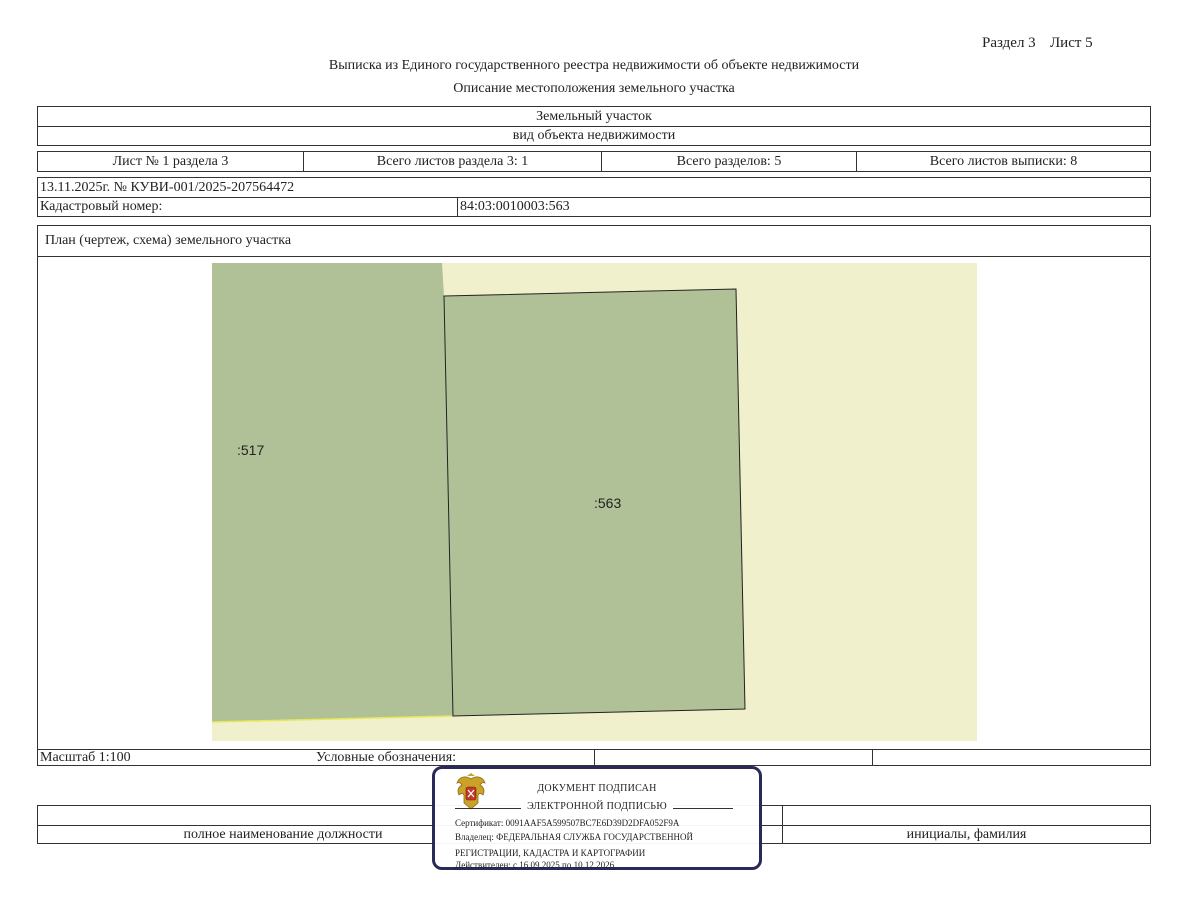 Image resolution: width=1188 pixels, height=918 pixels. Describe the element at coordinates (966, 834) in the screenshot. I see `name-caption: инициалы, фамилия` at that location.